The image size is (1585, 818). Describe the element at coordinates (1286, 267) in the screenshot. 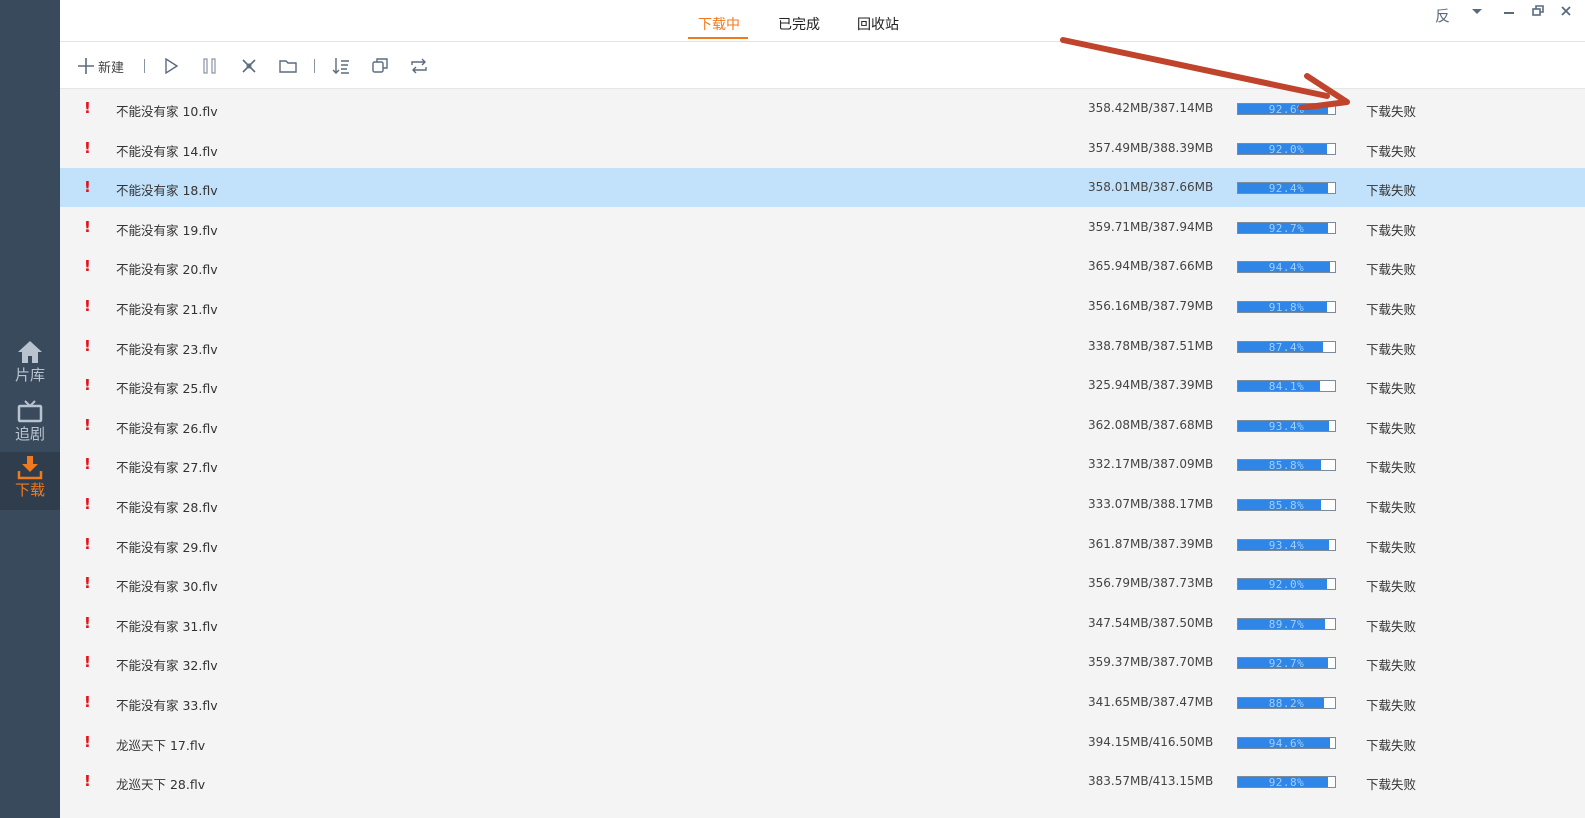

I see `progress-bar: 94.4%` at that location.